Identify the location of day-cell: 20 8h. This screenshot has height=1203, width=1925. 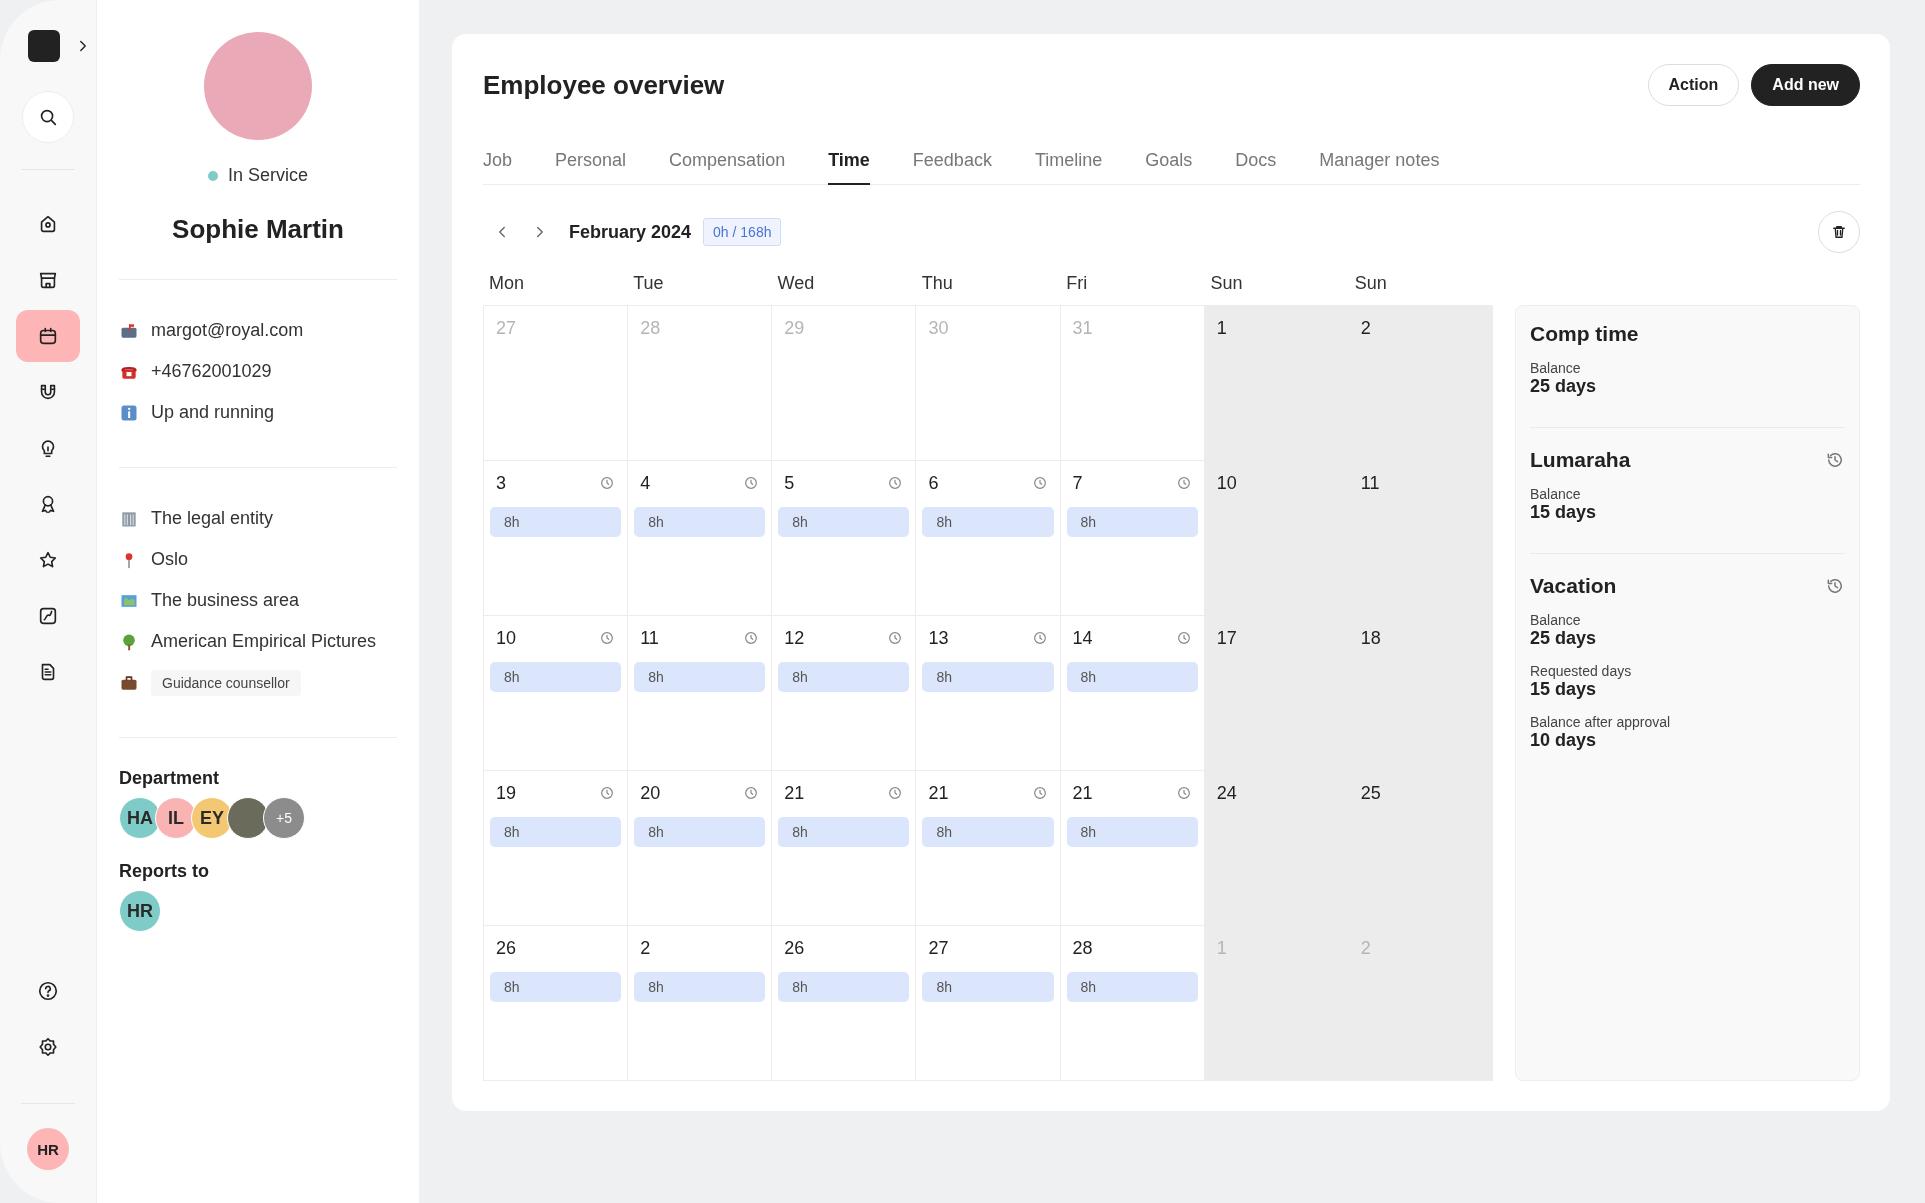
(700, 848).